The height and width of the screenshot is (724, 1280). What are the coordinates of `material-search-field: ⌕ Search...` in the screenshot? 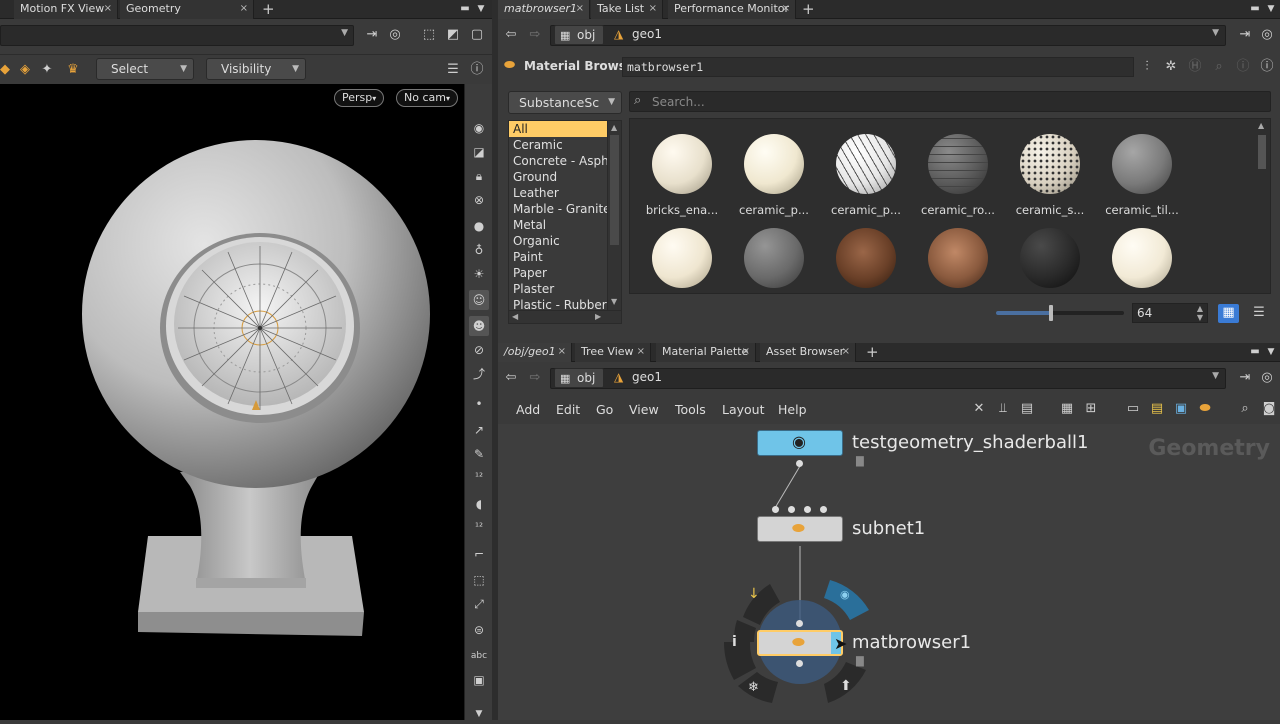 It's located at (950, 101).